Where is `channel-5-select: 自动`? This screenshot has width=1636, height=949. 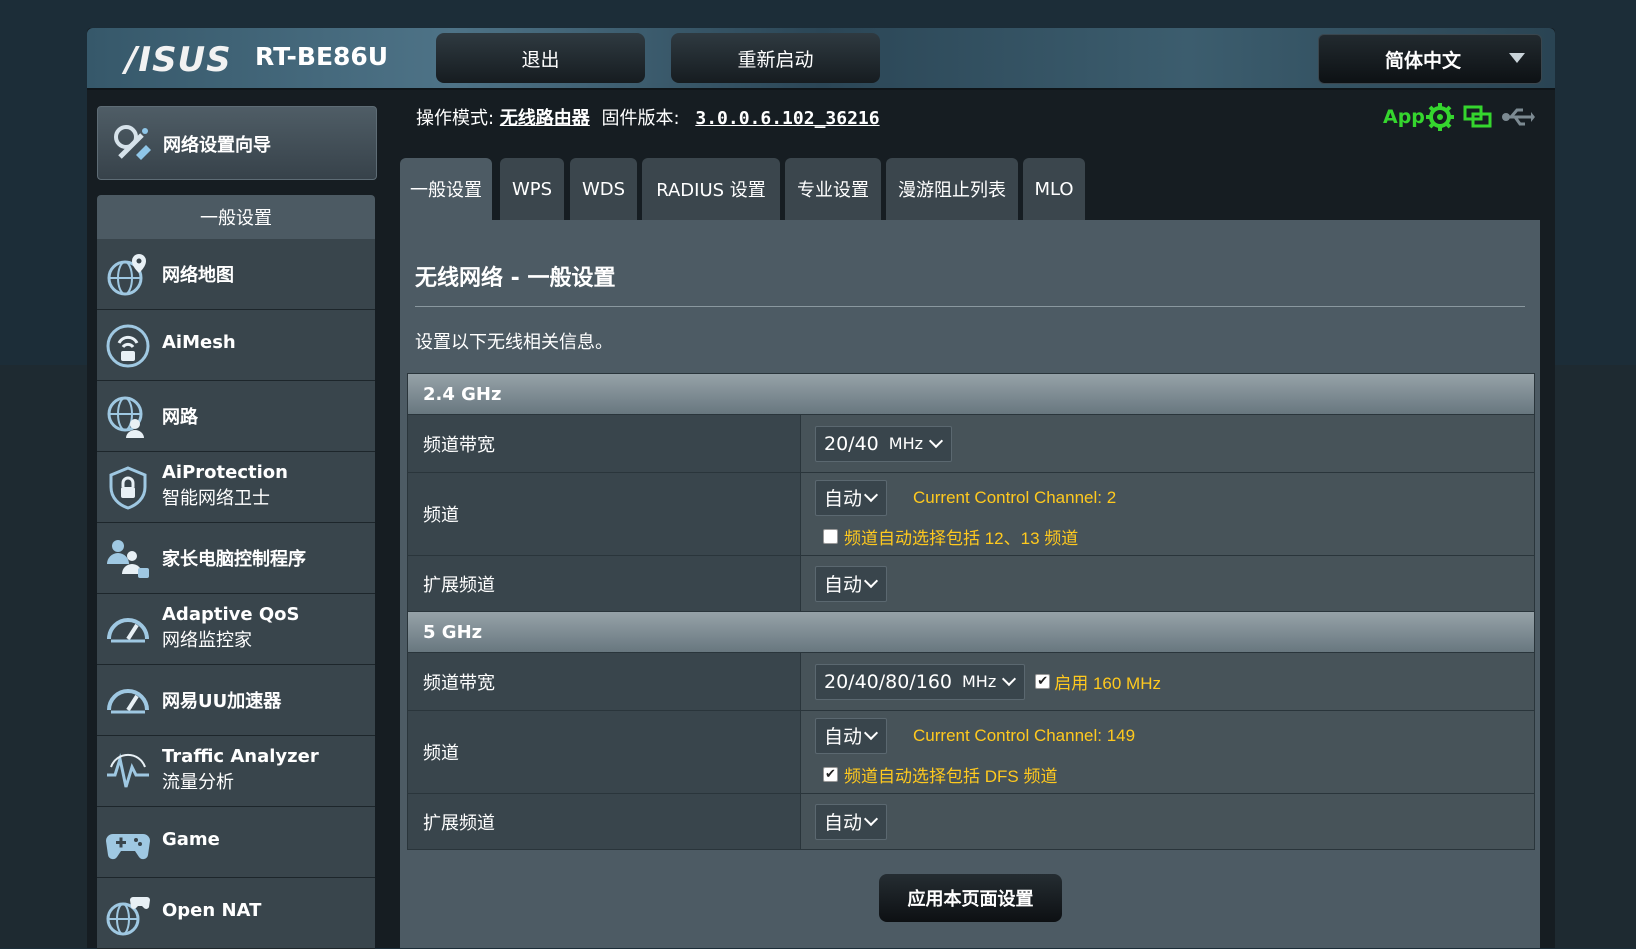
channel-5-select: 自动 is located at coordinates (851, 735).